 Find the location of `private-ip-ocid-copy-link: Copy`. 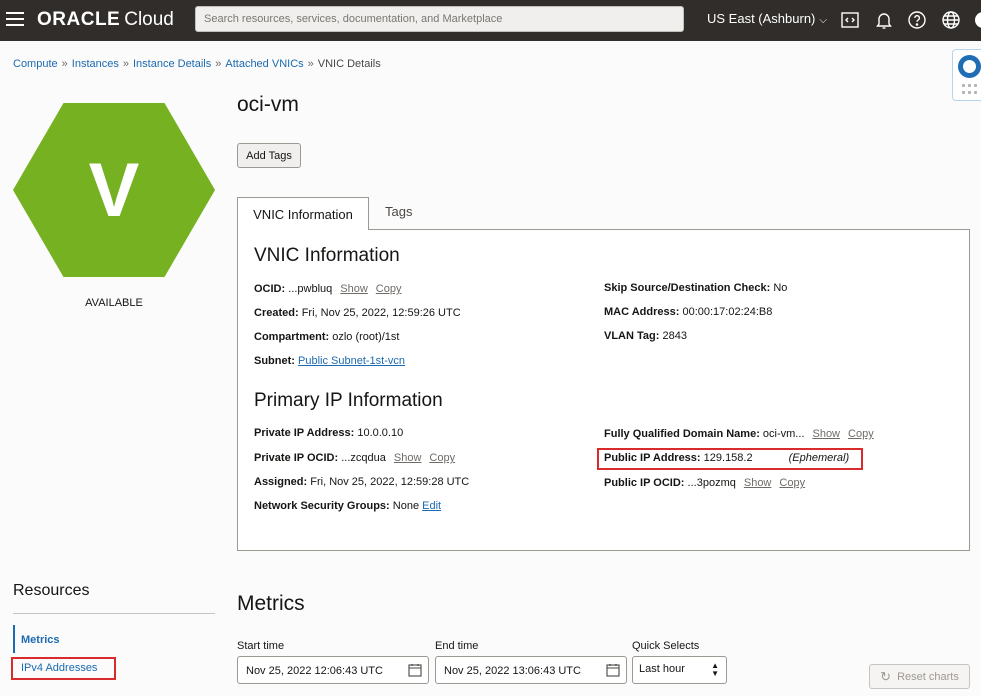

private-ip-ocid-copy-link: Copy is located at coordinates (442, 458).